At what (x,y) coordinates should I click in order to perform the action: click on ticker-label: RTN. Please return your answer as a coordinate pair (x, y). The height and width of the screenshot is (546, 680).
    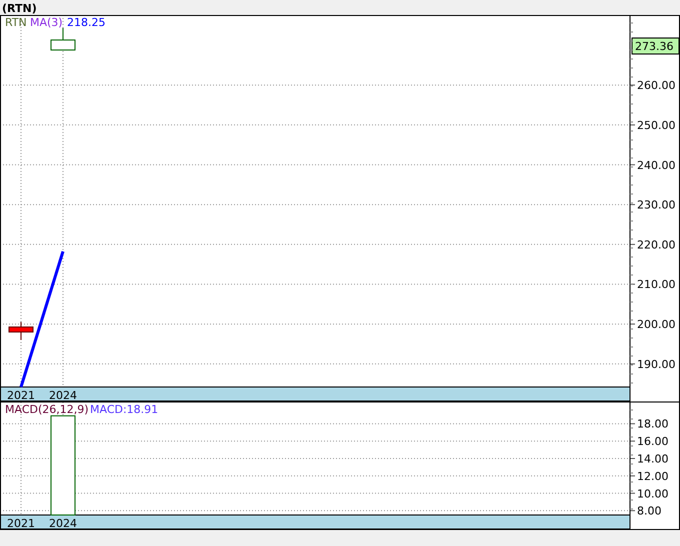
    Looking at the image, I should click on (16, 22).